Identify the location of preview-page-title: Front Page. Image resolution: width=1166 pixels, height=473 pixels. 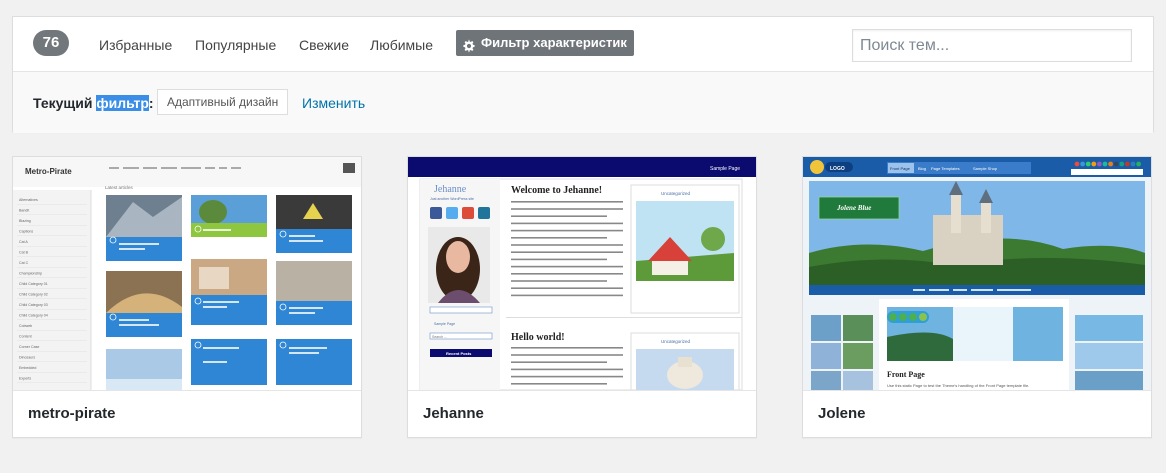
(906, 374).